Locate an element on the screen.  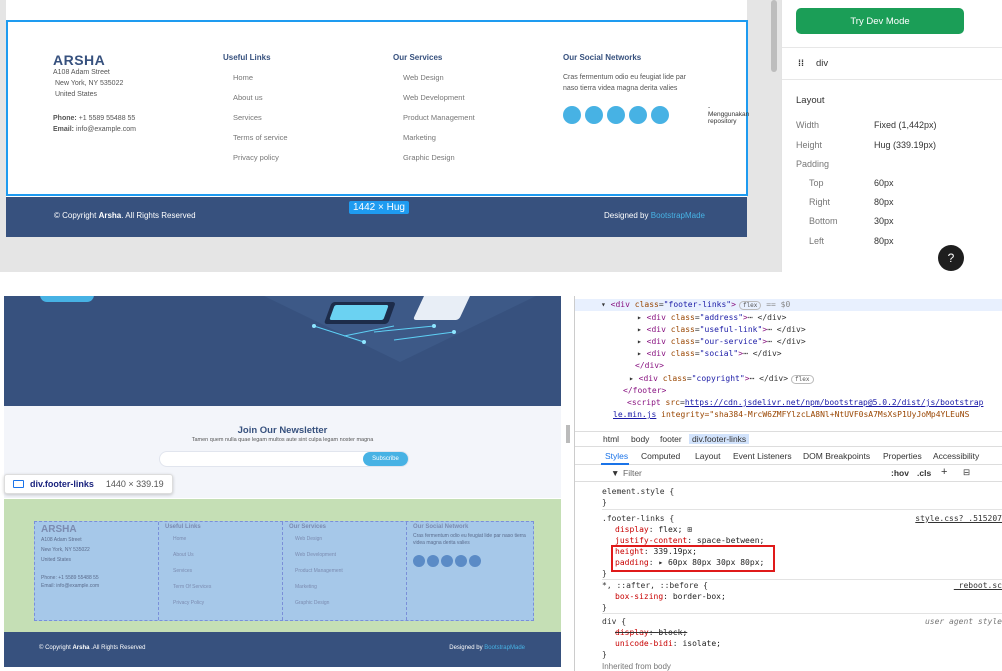
footer-link-about: About us is located at coordinates (255, 97).